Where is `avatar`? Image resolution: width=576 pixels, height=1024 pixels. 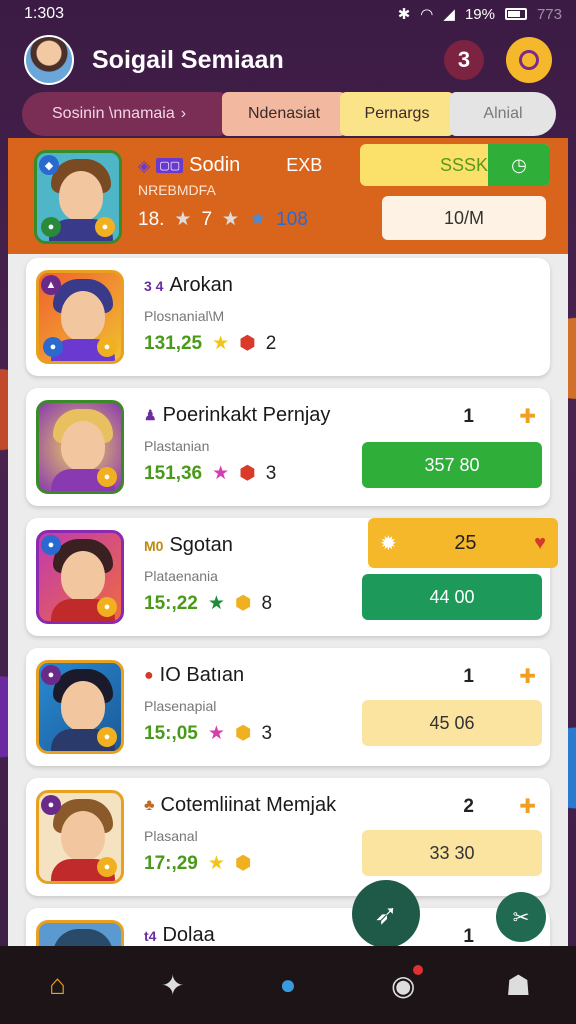
avatar is located at coordinates (49, 60).